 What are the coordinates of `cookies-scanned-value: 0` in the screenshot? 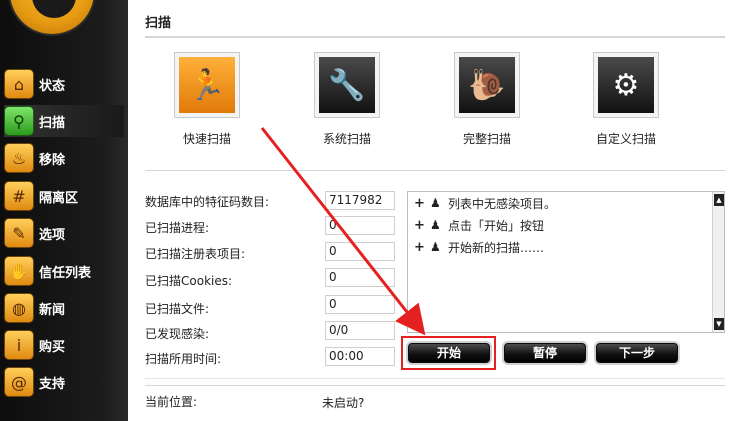 It's located at (360, 277).